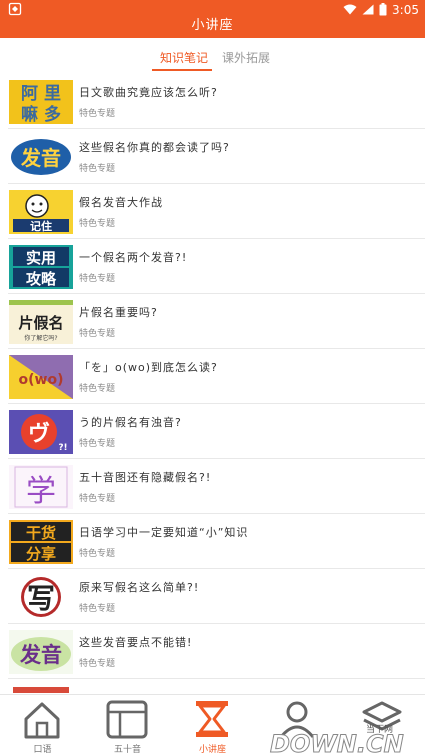  Describe the element at coordinates (133, 257) in the screenshot. I see `item-title: 一个假名两个发音?!` at that location.